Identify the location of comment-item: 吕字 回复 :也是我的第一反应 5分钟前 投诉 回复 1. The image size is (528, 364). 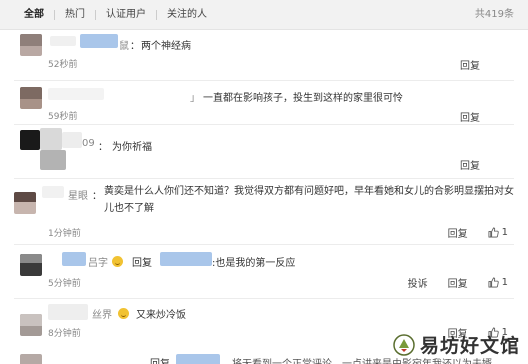
(264, 271).